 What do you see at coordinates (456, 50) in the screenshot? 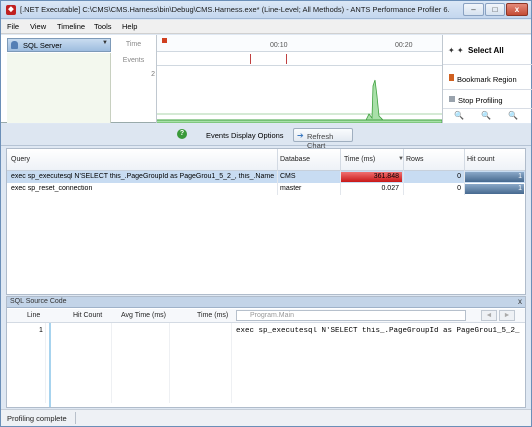
I see `expand-arrows-icon: ✦ ✦` at bounding box center [456, 50].